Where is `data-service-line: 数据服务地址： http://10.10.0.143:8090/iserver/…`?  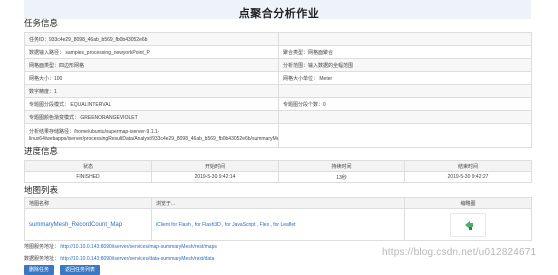 data-service-line: 数据服务地址： http://10.10.0.143:8090/iserver/… is located at coordinates (119, 258).